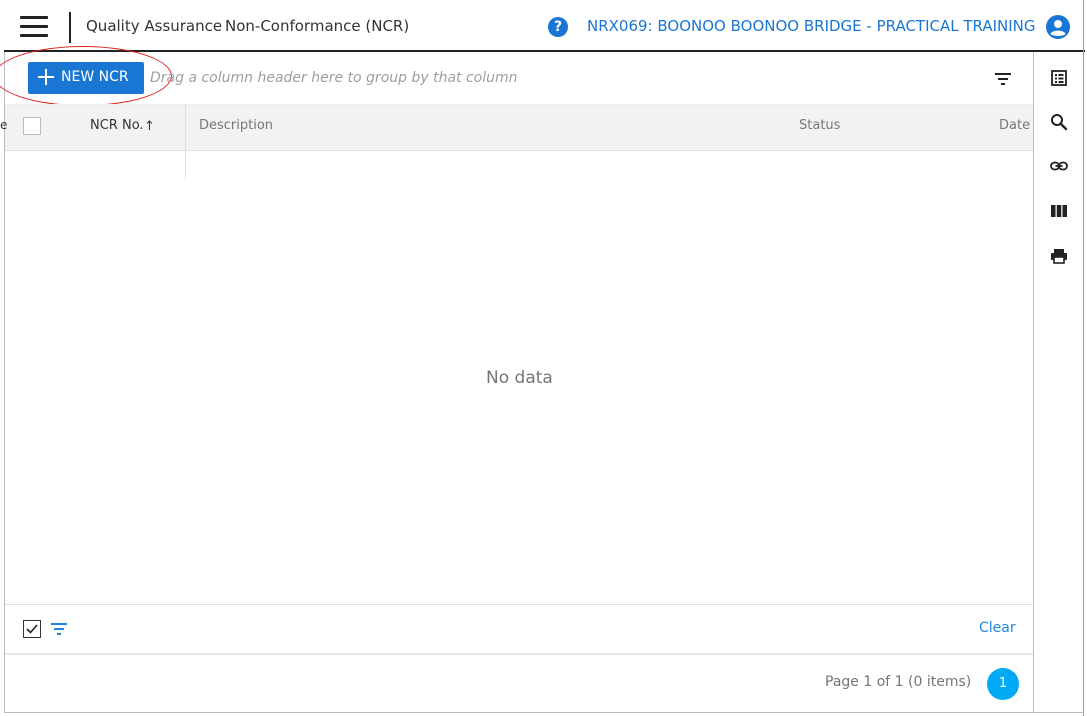 The width and height of the screenshot is (1087, 716). What do you see at coordinates (544, 51) in the screenshot?
I see `top-bar-divider` at bounding box center [544, 51].